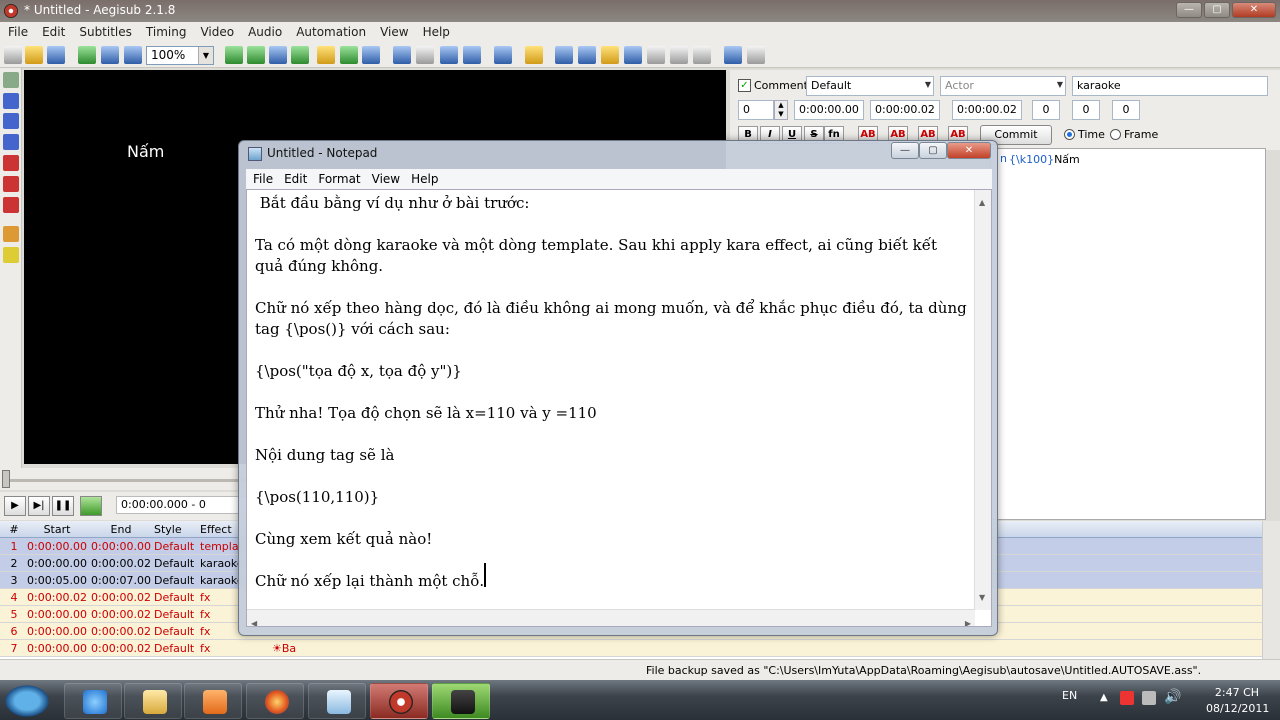 The height and width of the screenshot is (720, 1280). I want to click on notepad-menu-help: Help, so click(423, 177).